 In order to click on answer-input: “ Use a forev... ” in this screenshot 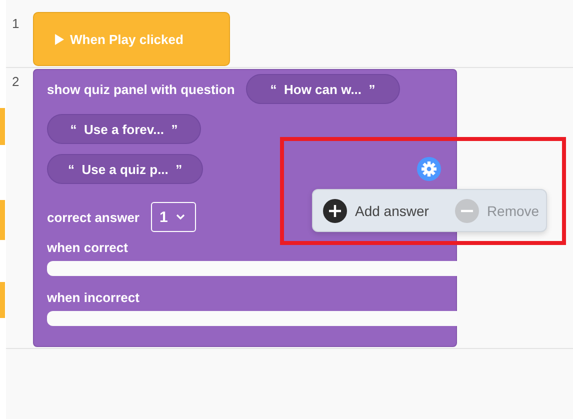, I will do `click(124, 129)`.